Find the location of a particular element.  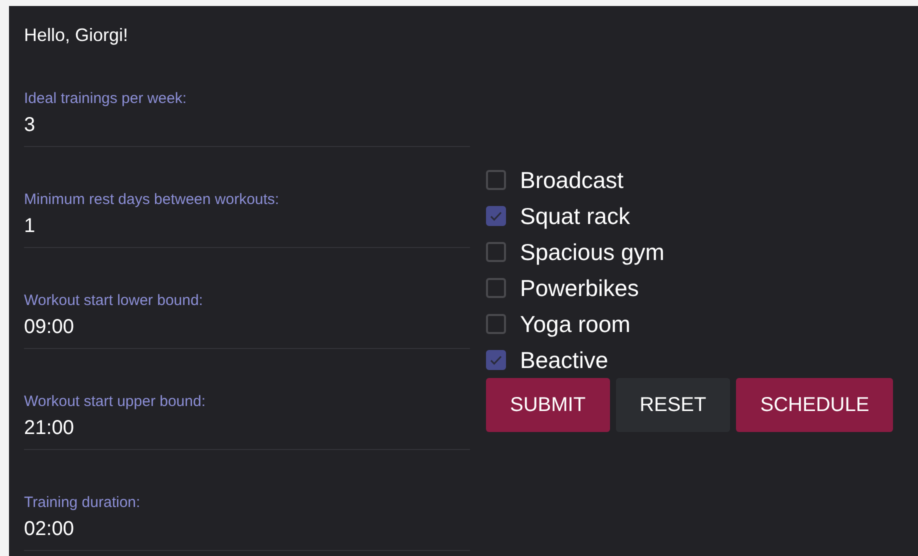

checkbox-label: Squat rack is located at coordinates (575, 216).